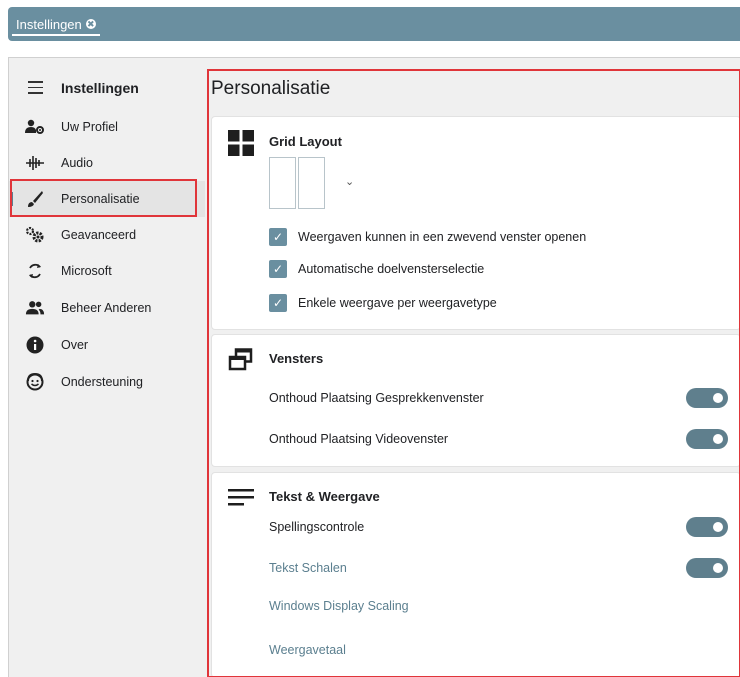  I want to click on close-icon: ✖, so click(90, 24).